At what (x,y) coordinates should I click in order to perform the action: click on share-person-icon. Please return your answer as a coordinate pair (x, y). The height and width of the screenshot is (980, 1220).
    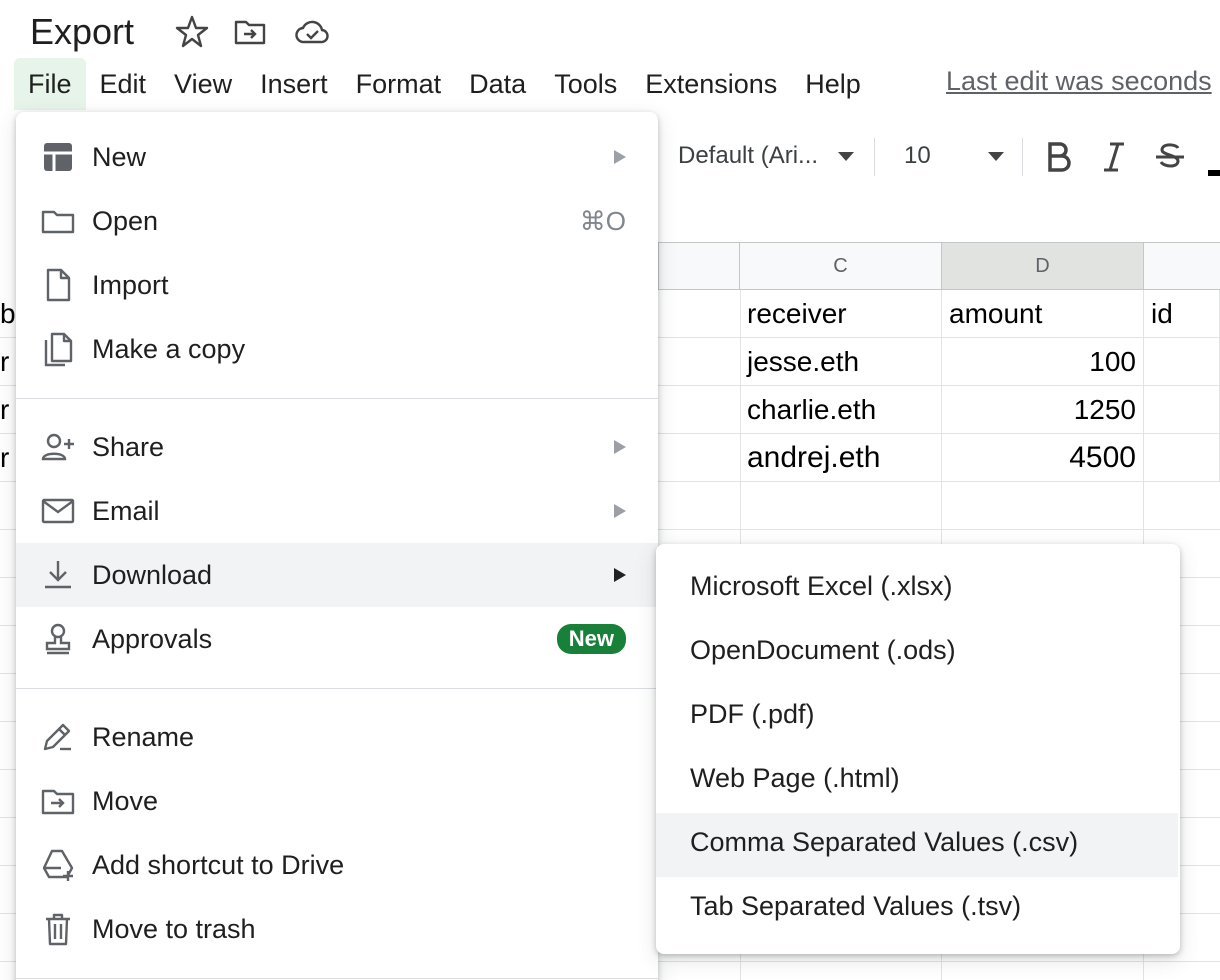
    Looking at the image, I should click on (57, 447).